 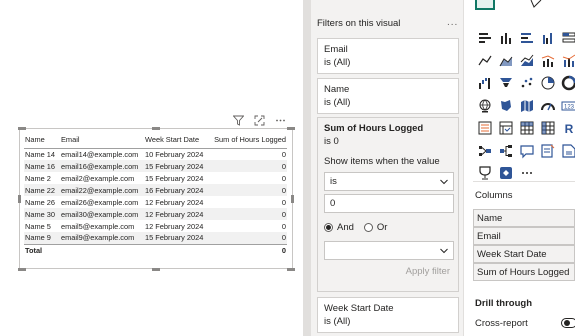 I want to click on table-icon, so click(x=526, y=128).